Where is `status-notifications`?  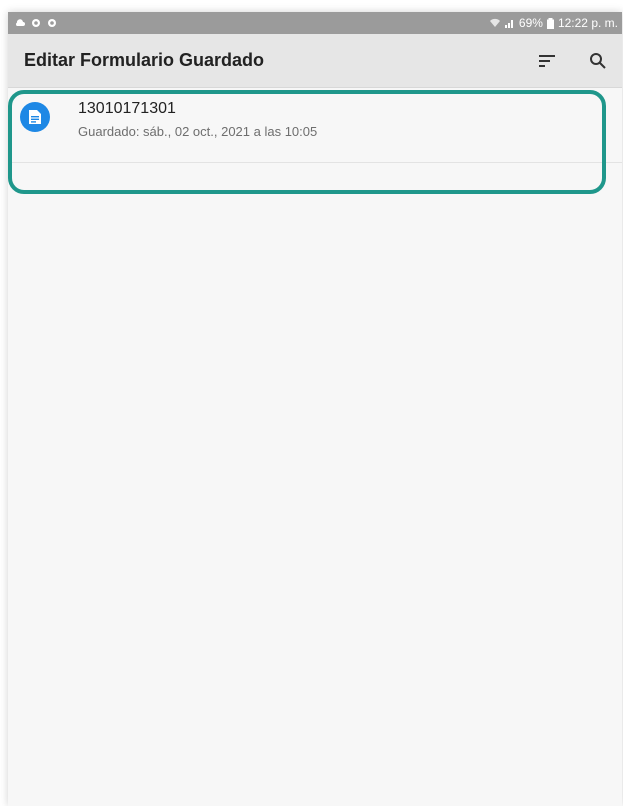
status-notifications is located at coordinates (35, 23).